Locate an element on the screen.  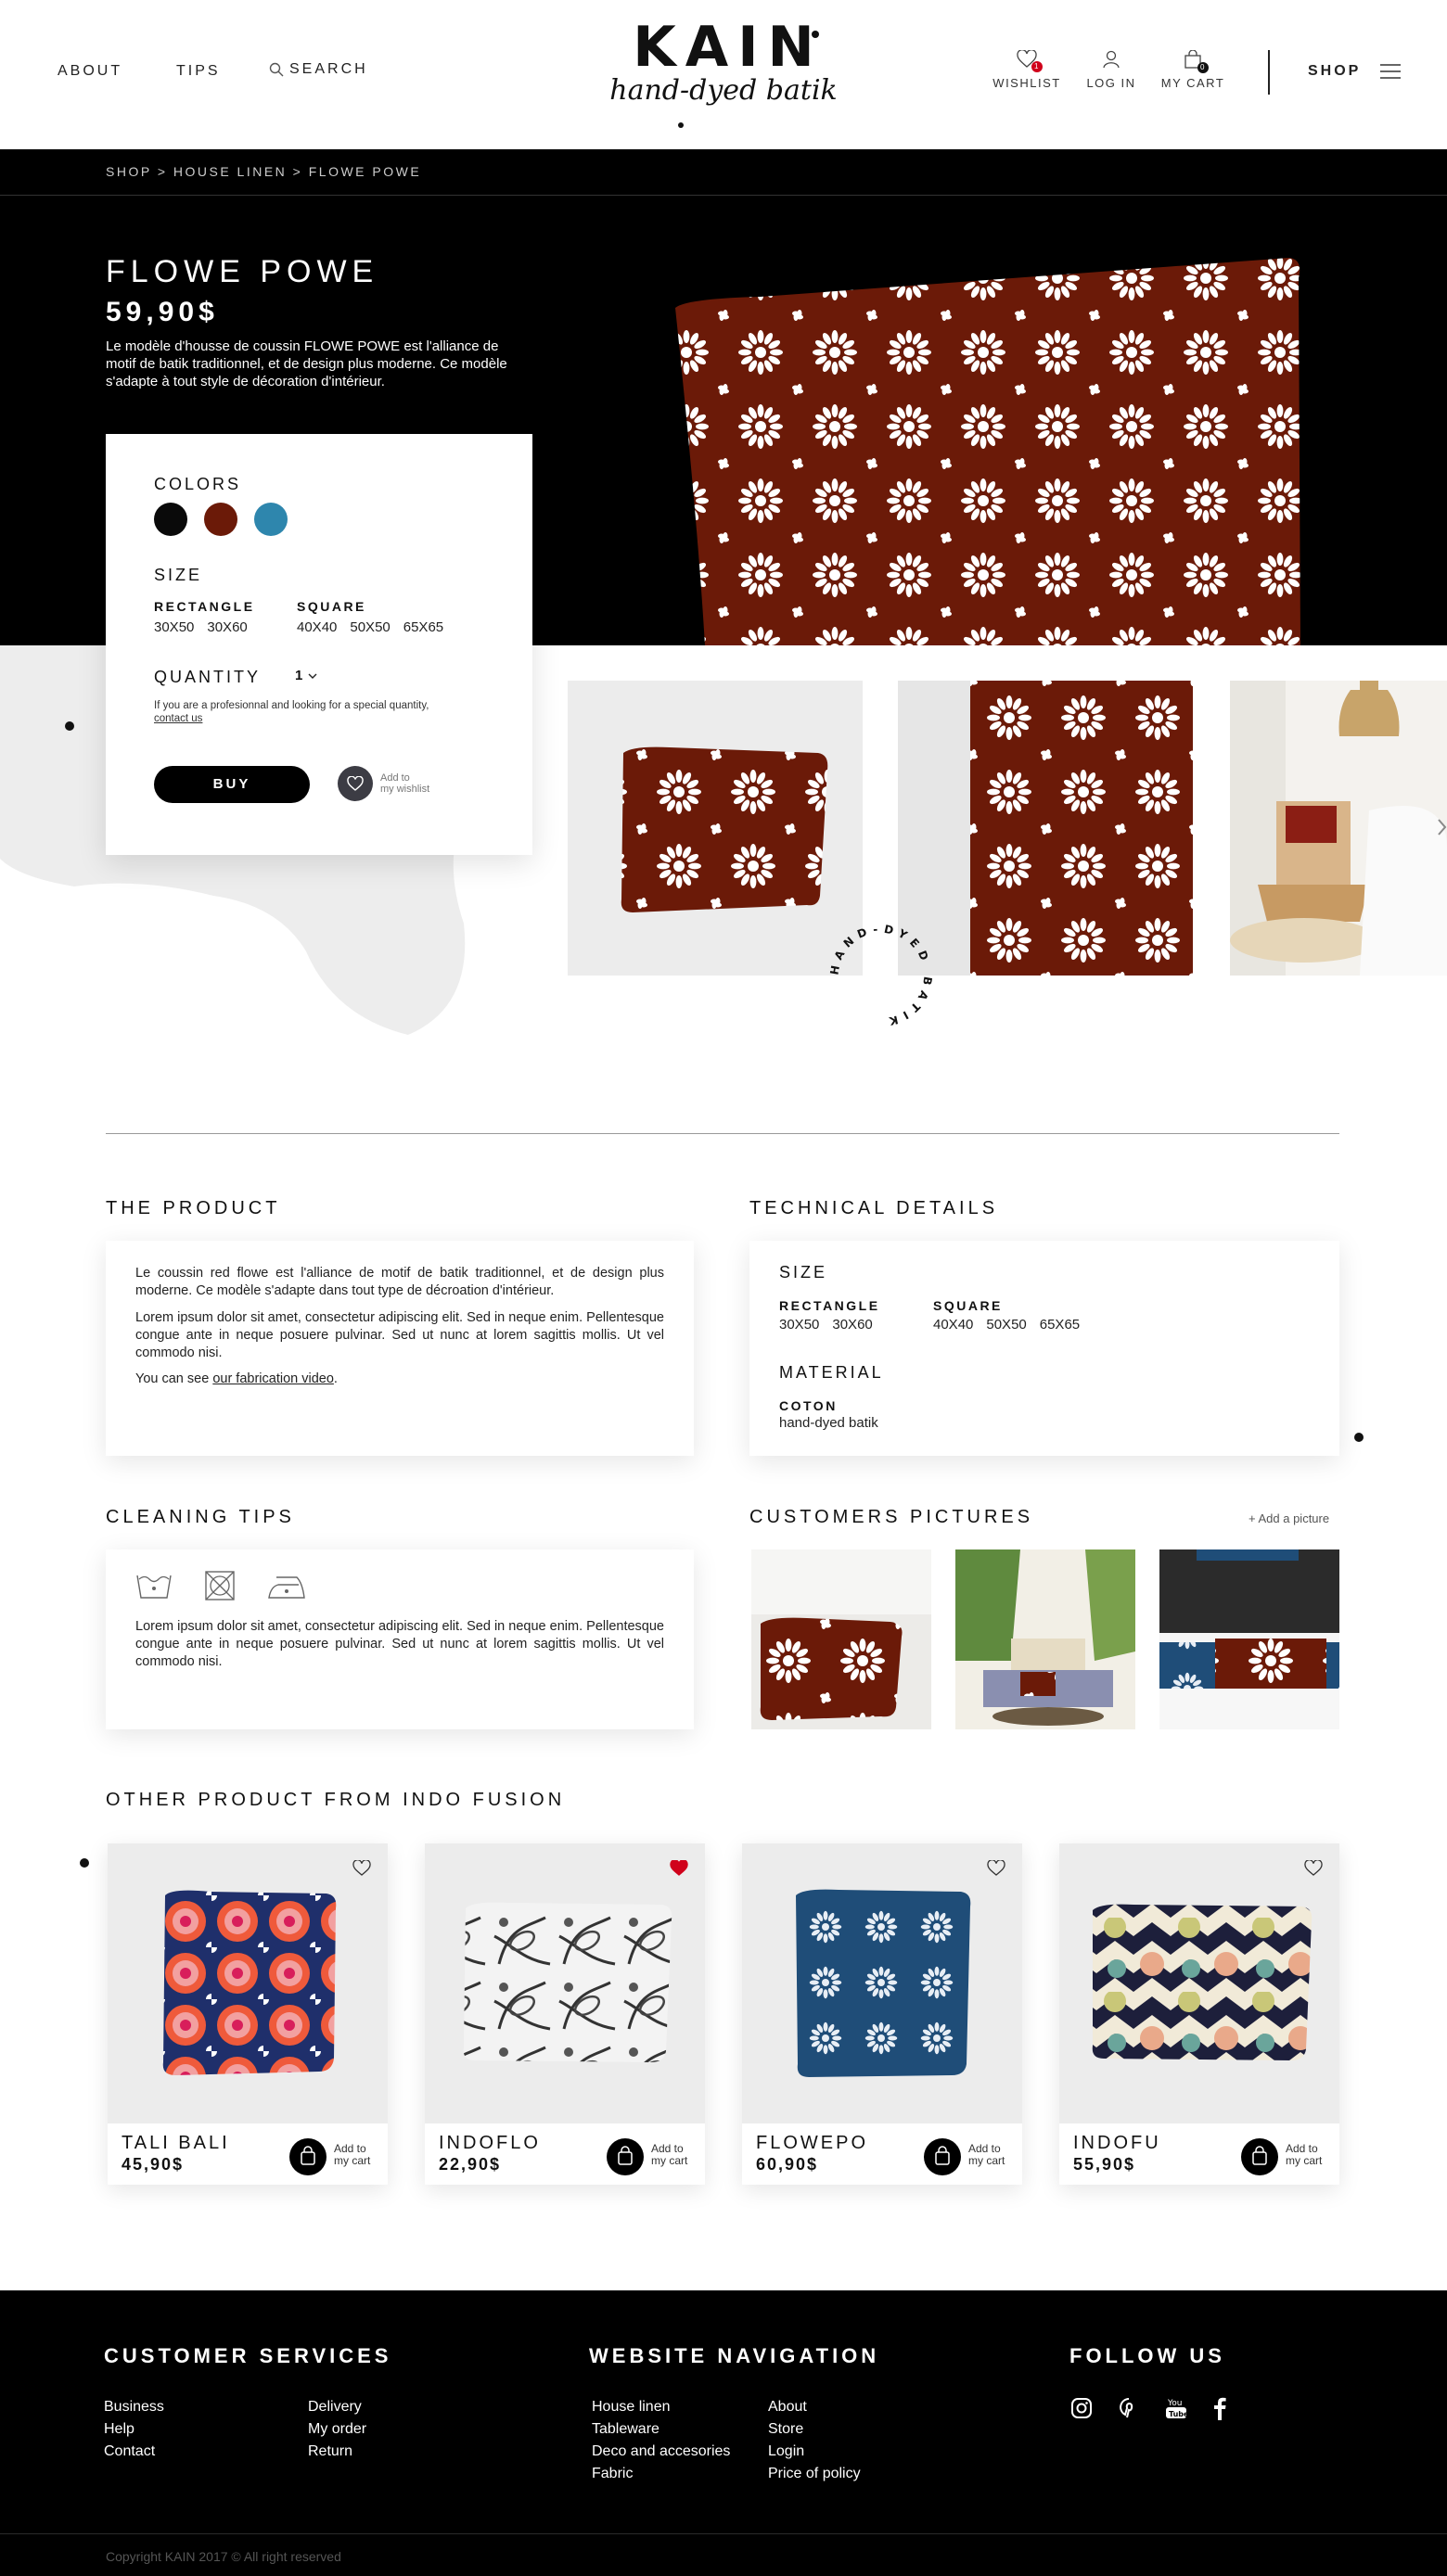
stamp-text: HAND-DYED BATIK is located at coordinates (877, 976).